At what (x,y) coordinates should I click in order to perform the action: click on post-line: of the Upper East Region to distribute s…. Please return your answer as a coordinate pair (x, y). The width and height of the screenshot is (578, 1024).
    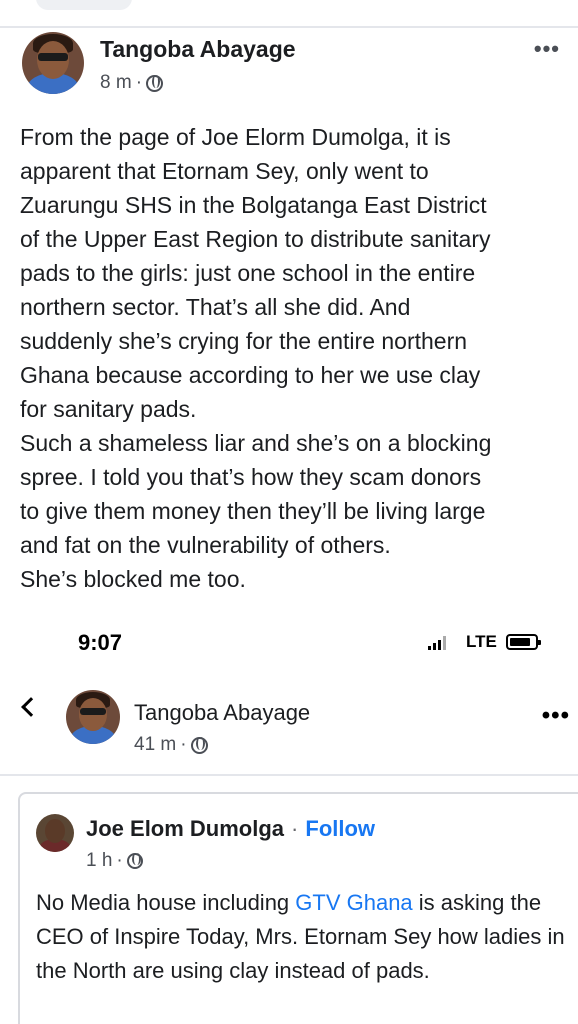
    Looking at the image, I should click on (255, 239).